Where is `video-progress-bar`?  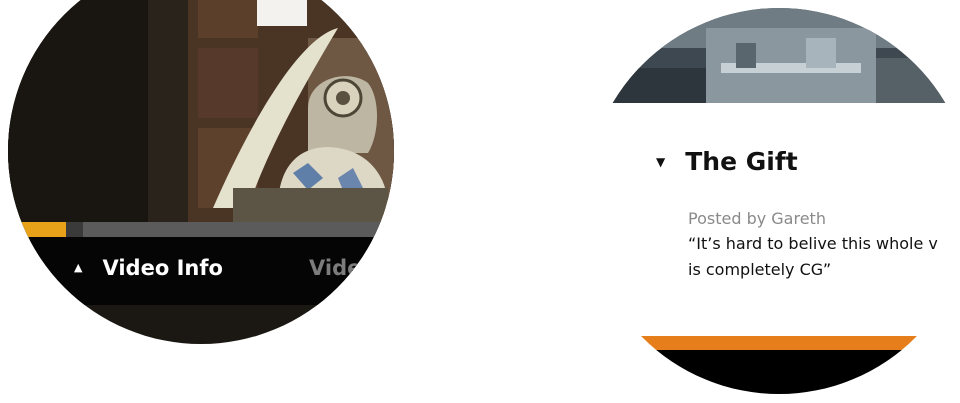
video-progress-bar is located at coordinates (201, 229).